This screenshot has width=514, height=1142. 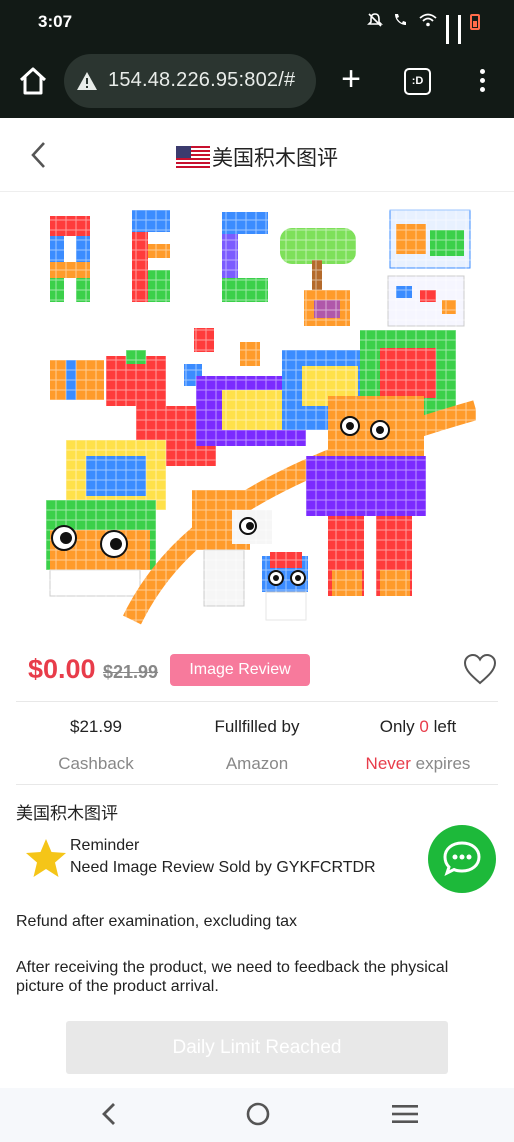 I want to click on chat-icon, so click(x=462, y=858).